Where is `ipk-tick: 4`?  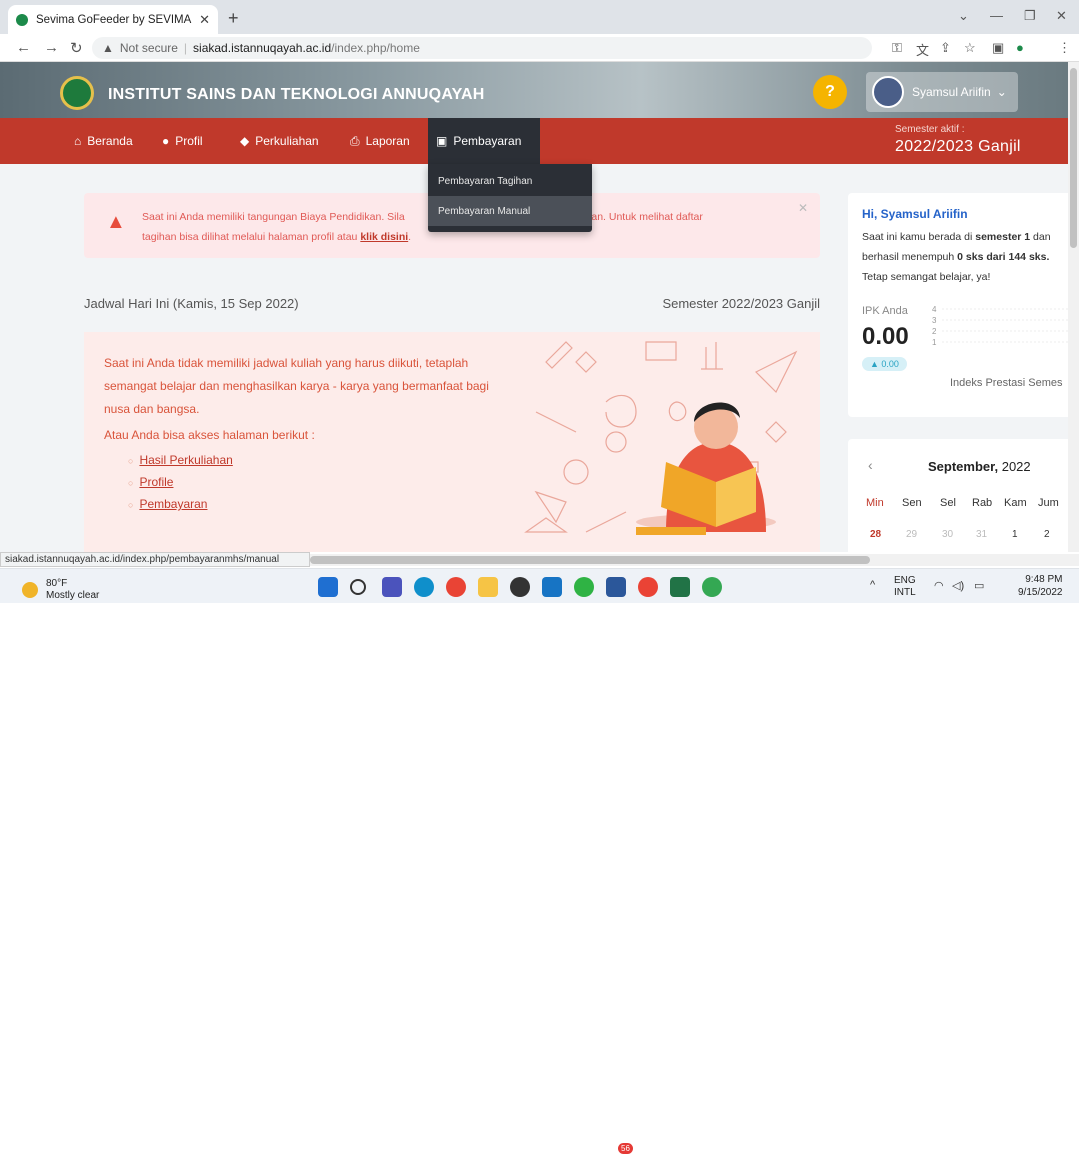 ipk-tick: 4 is located at coordinates (934, 309).